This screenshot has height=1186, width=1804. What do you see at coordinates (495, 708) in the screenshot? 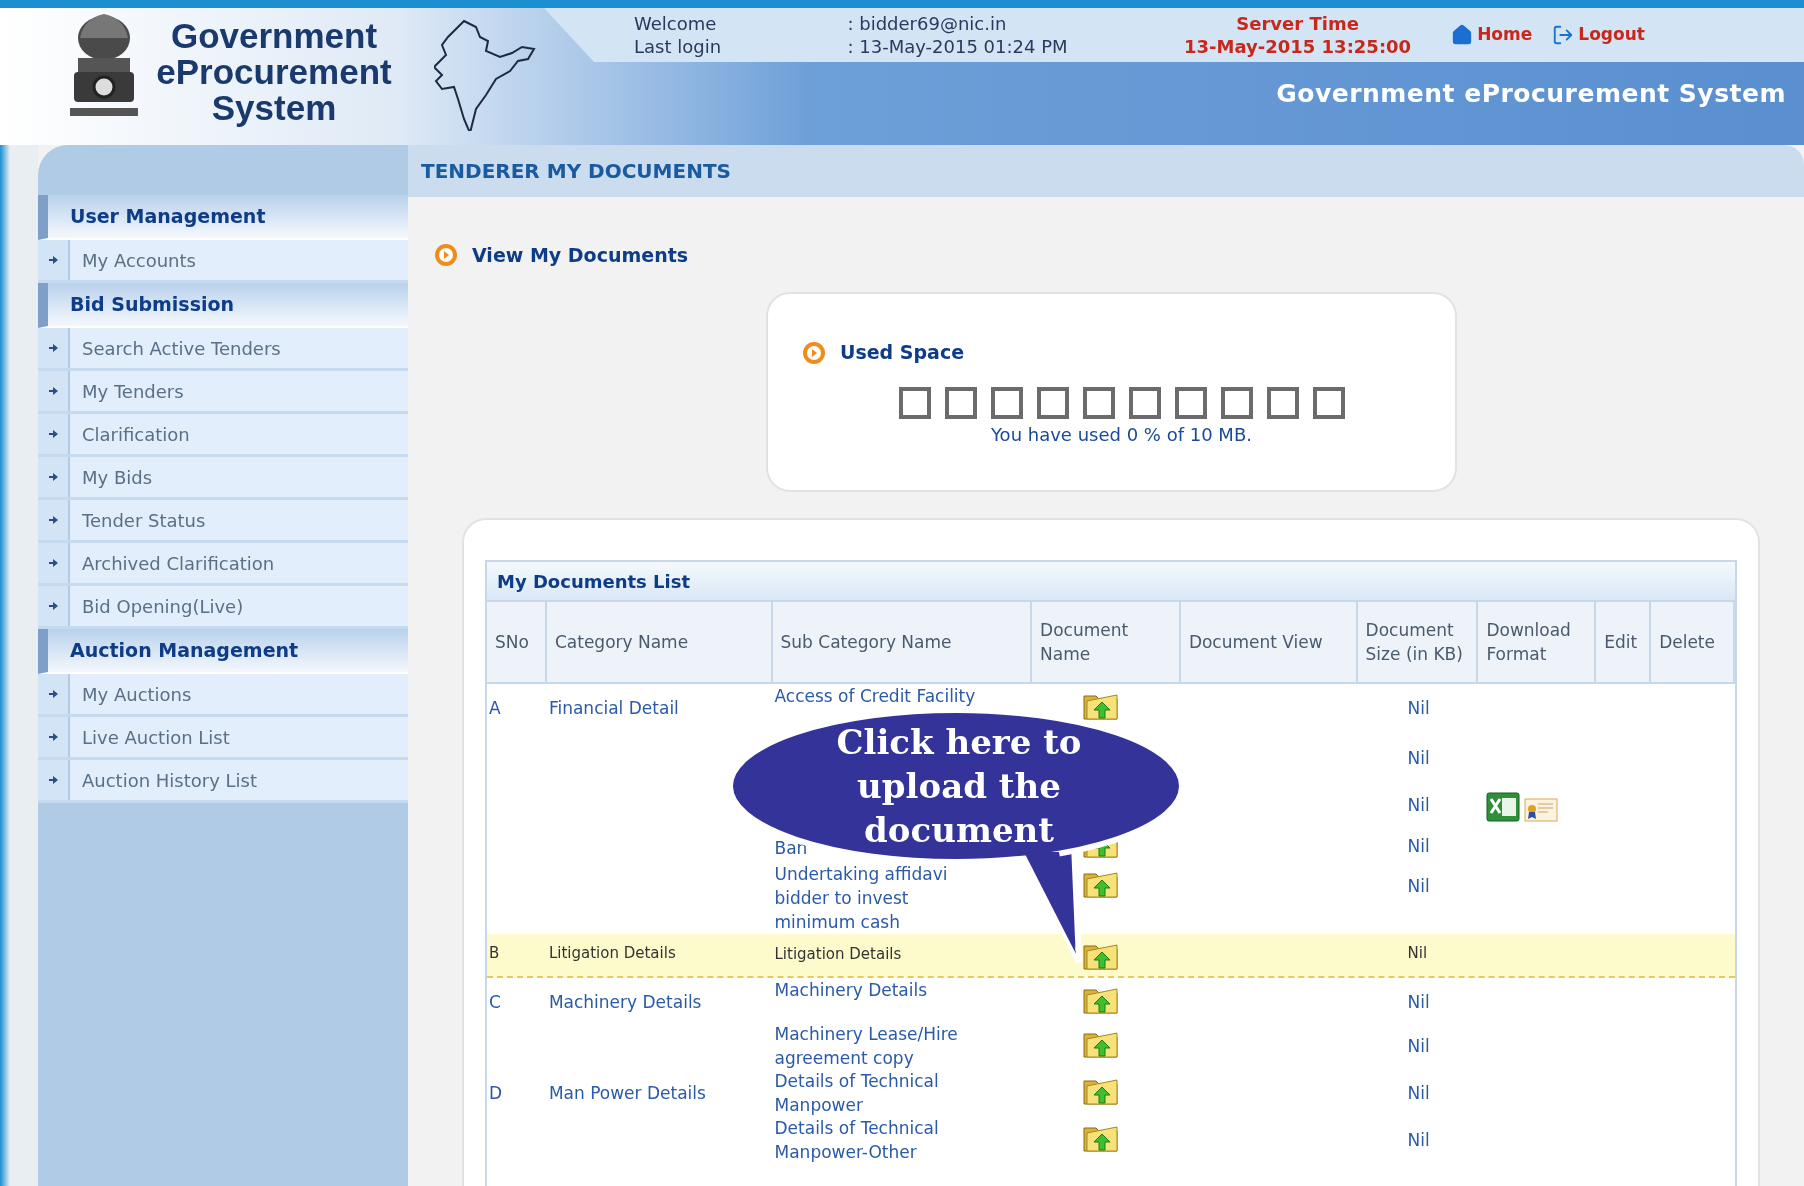
I see `sno-cell: A` at bounding box center [495, 708].